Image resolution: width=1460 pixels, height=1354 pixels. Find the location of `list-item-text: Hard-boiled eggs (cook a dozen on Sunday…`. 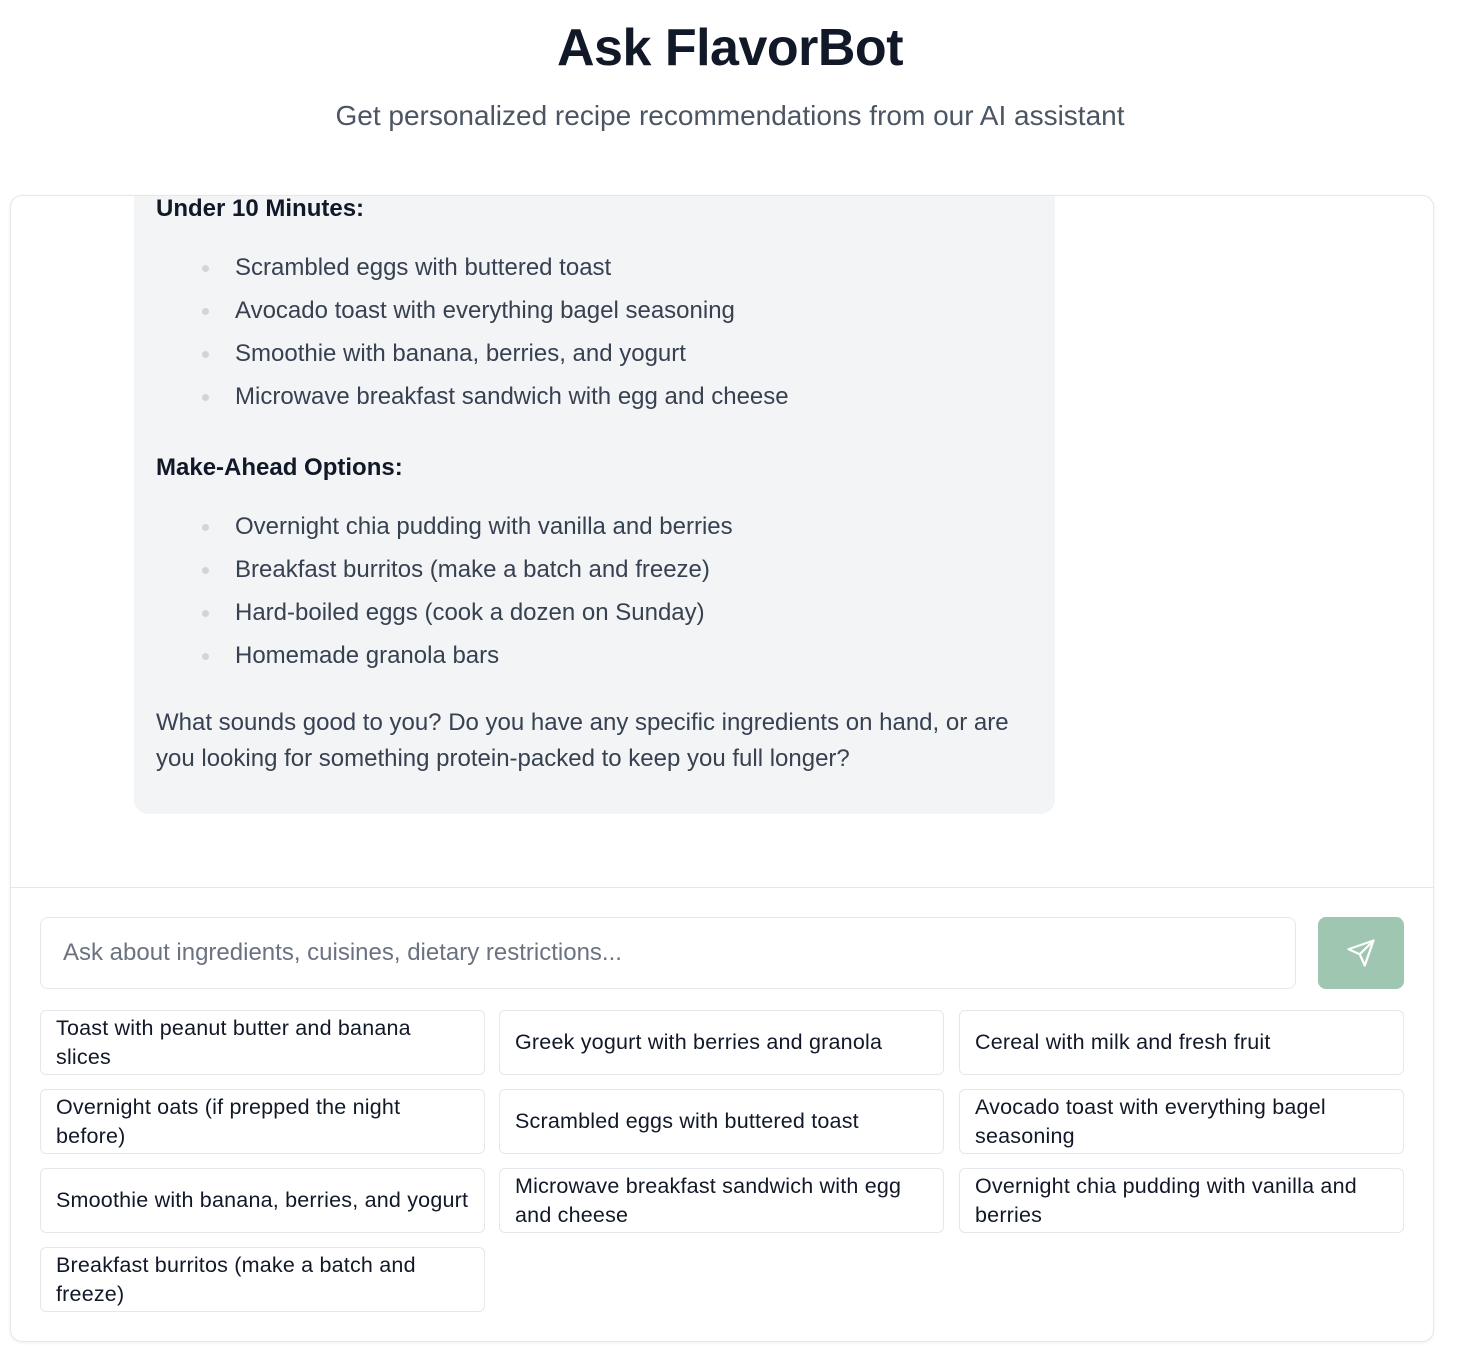

list-item-text: Hard-boiled eggs (cook a dozen on Sunday… is located at coordinates (470, 612).